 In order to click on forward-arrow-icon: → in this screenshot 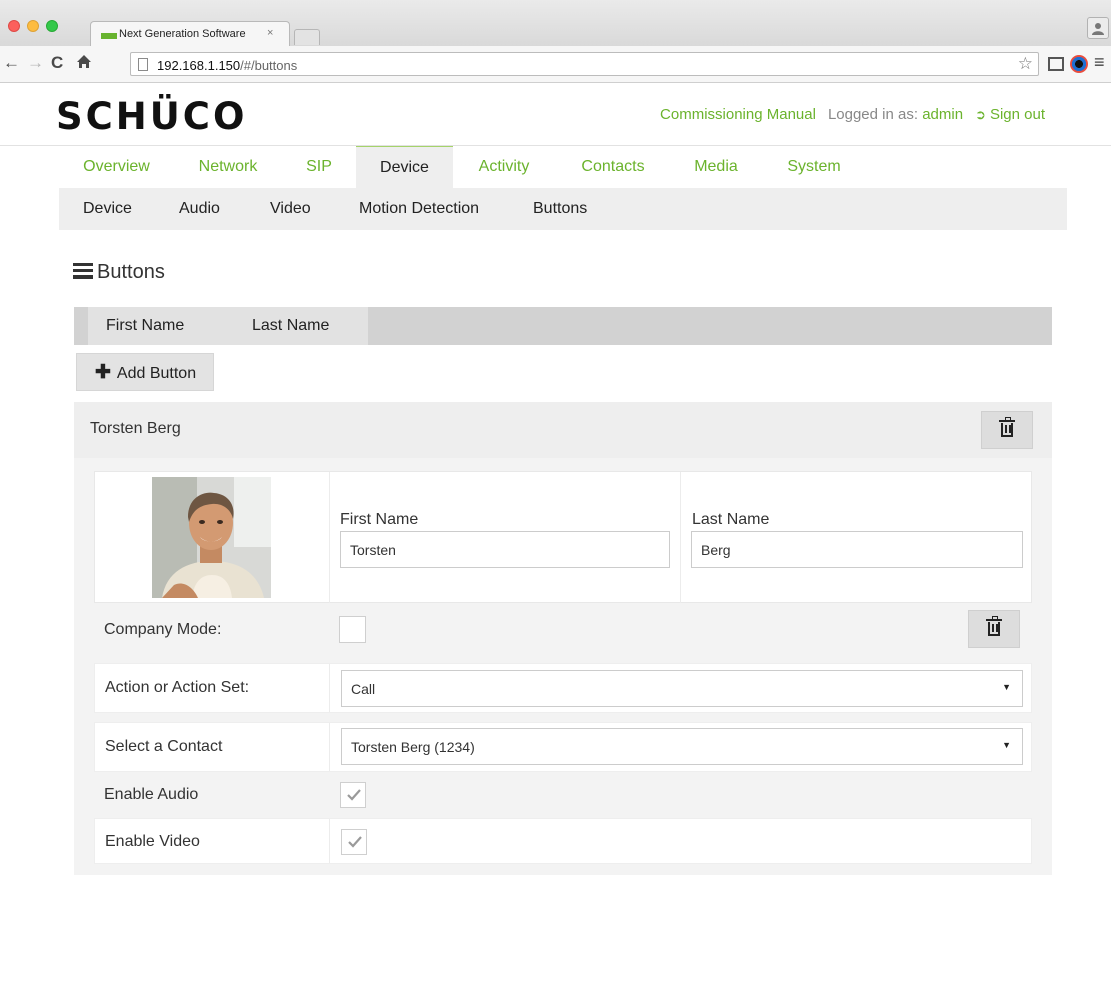, I will do `click(35, 63)`.